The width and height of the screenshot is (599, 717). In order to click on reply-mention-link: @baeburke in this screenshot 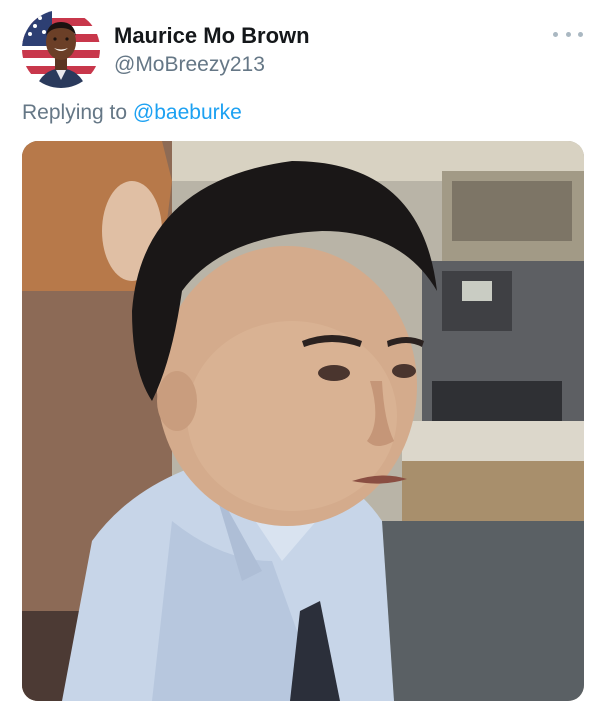, I will do `click(187, 112)`.